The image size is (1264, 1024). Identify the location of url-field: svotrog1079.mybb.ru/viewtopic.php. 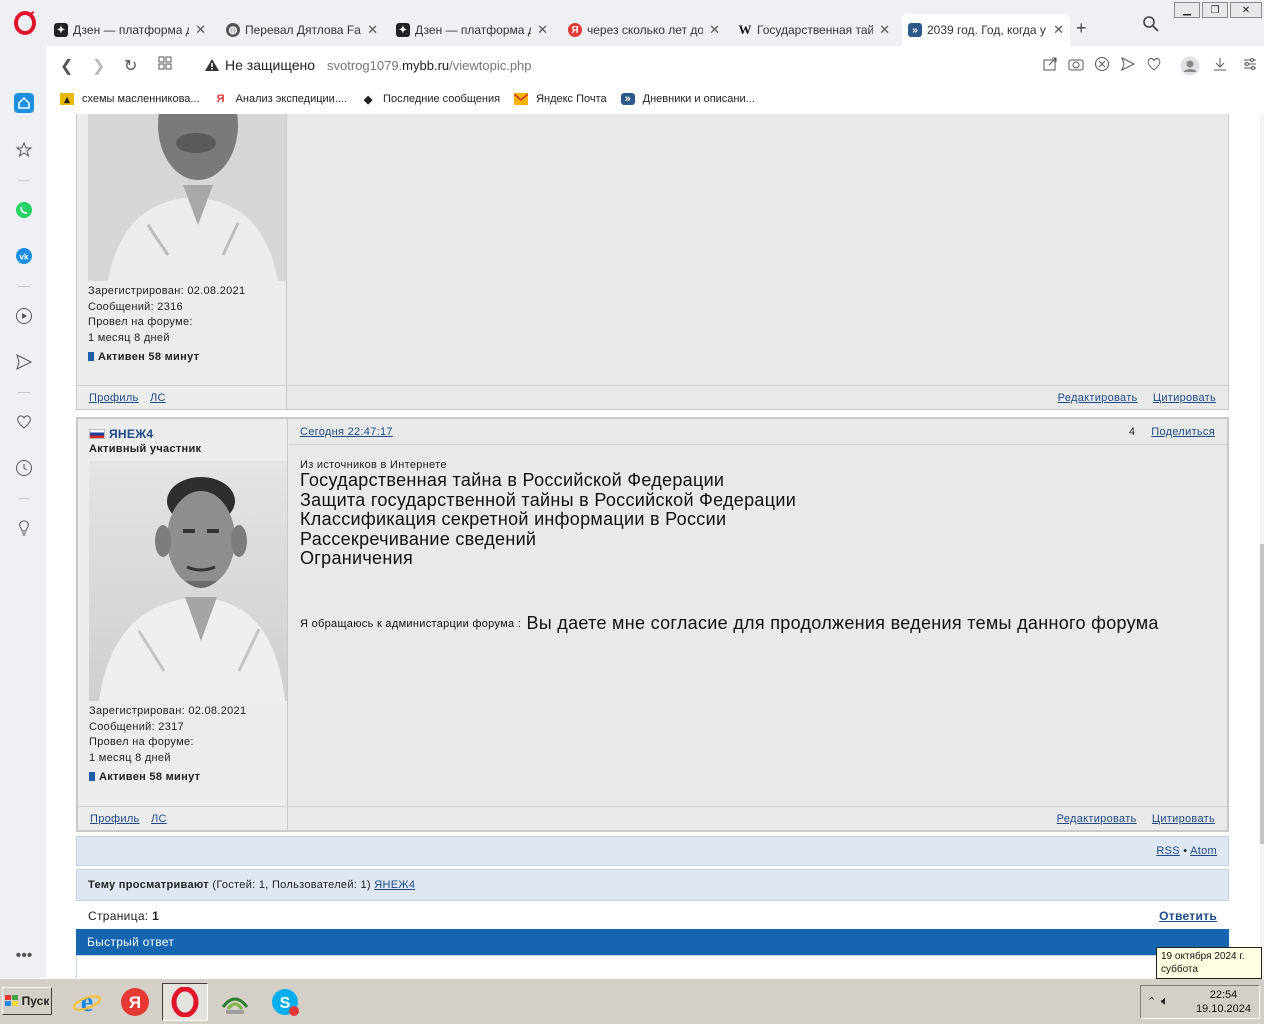
(429, 65).